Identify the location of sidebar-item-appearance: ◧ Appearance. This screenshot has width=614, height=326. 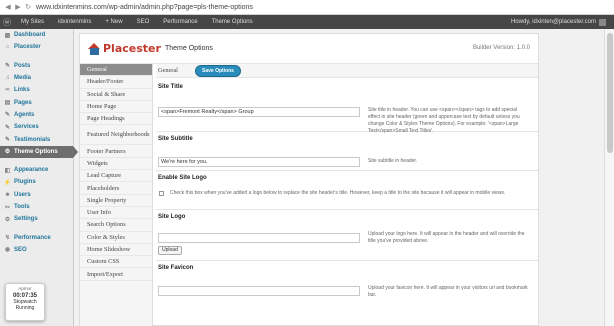
(36, 170).